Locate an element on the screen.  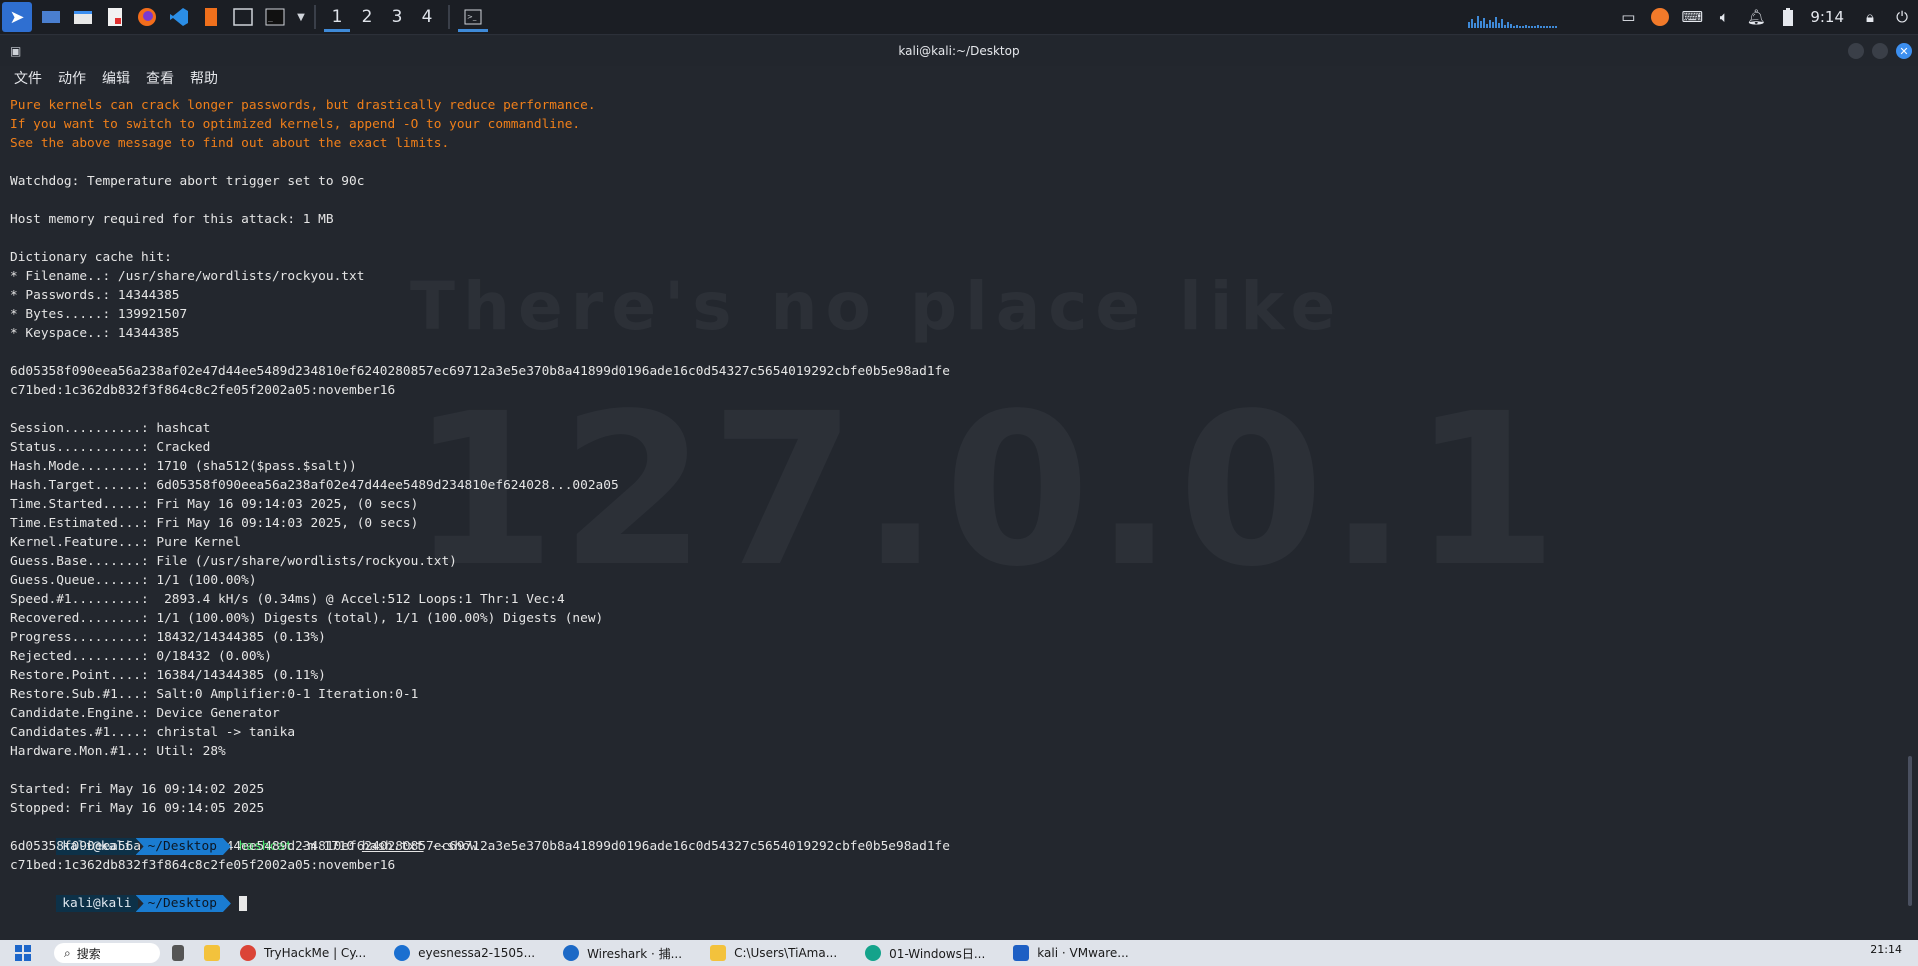
folder-icon is located at coordinates (718, 953).